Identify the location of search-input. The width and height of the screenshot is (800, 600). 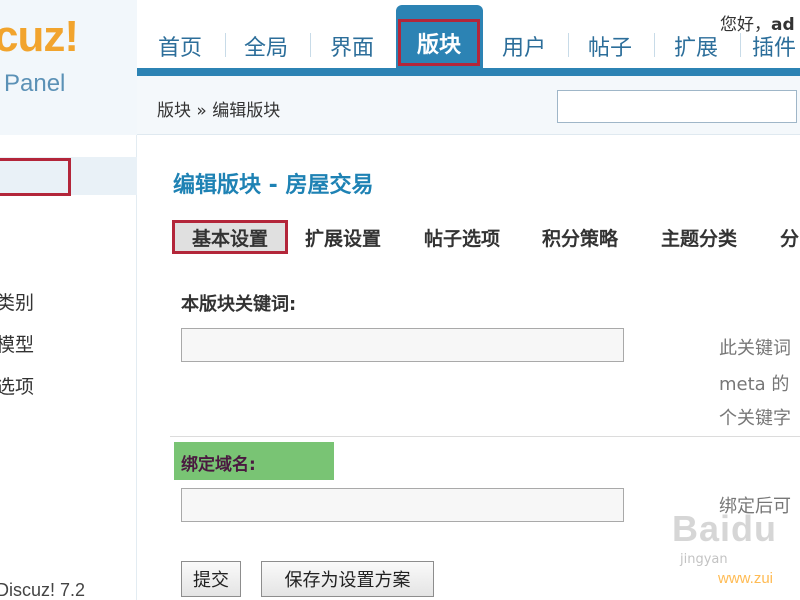
(677, 106).